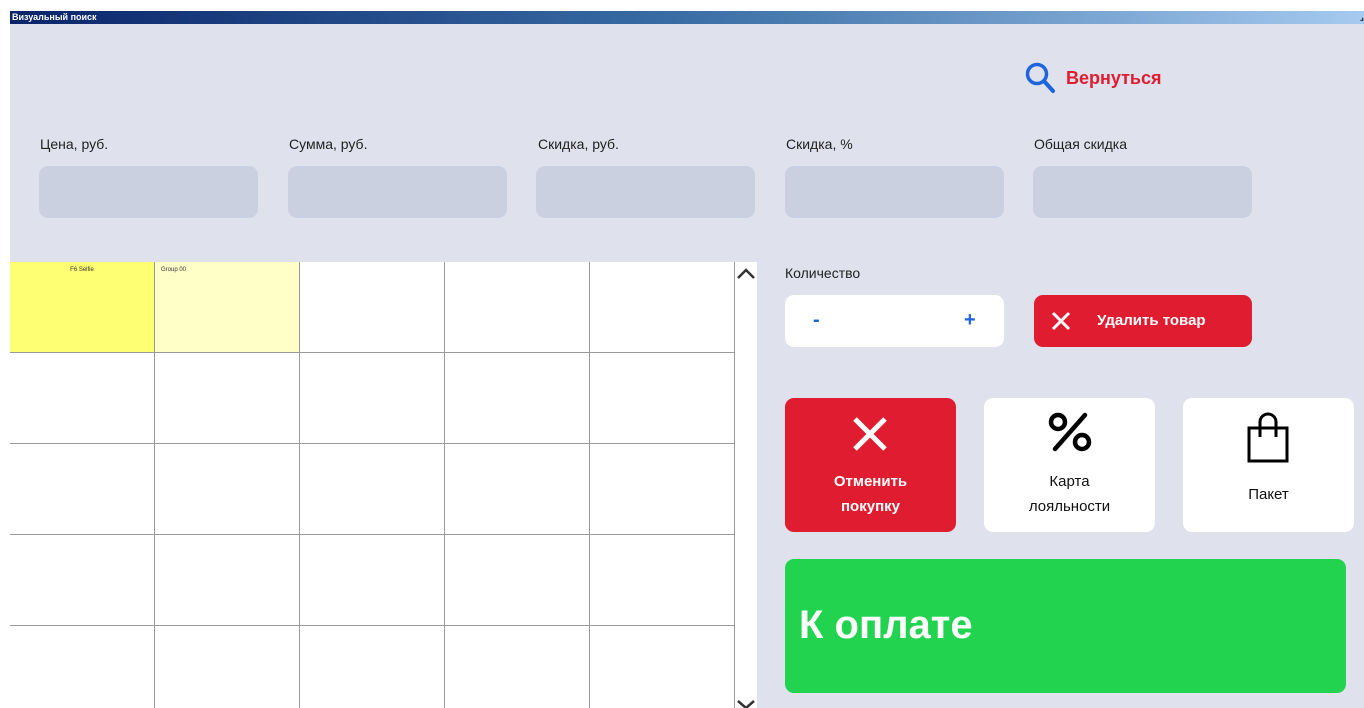 Image resolution: width=1364 pixels, height=708 pixels. What do you see at coordinates (578, 144) in the screenshot?
I see `discount-rub-label: Скидка, руб.` at bounding box center [578, 144].